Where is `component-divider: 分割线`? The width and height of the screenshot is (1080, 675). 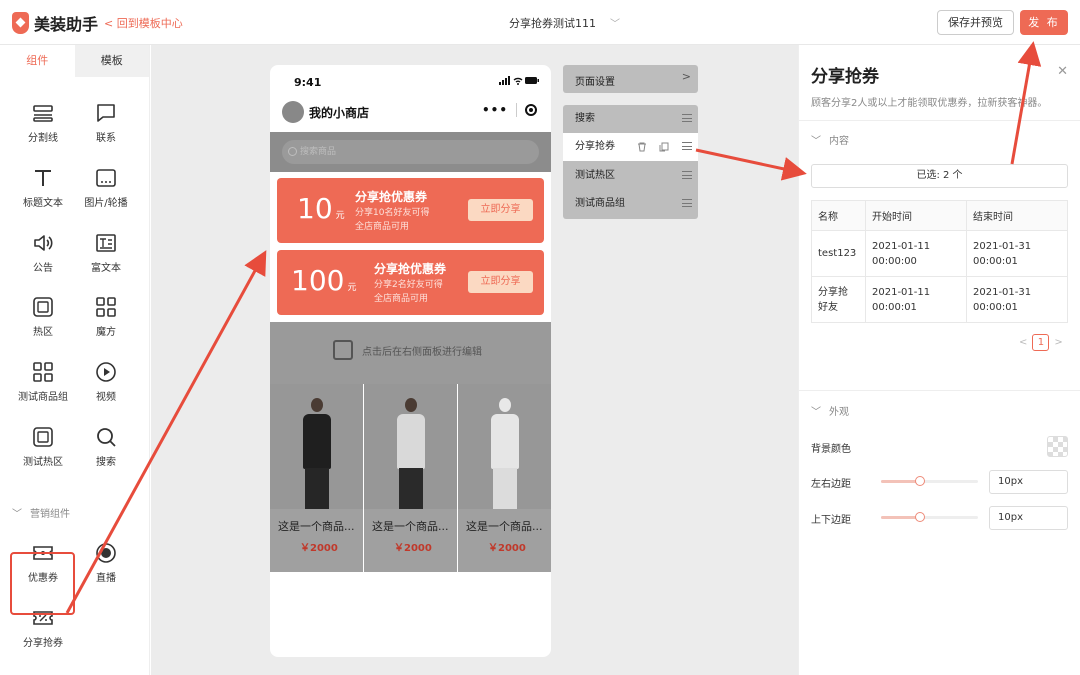 component-divider: 分割线 is located at coordinates (43, 123).